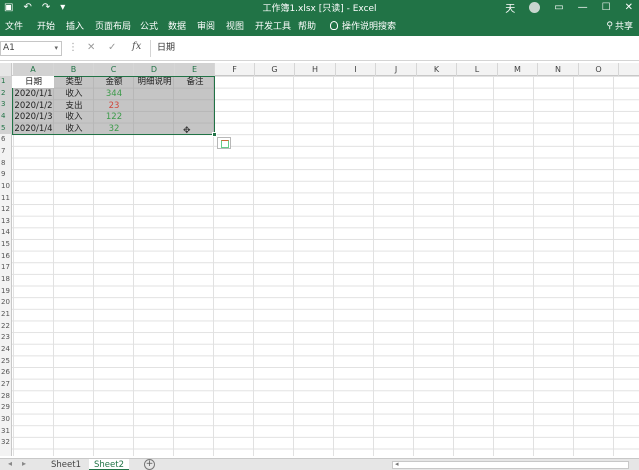 The width and height of the screenshot is (639, 470). What do you see at coordinates (273, 25) in the screenshot?
I see `tab-developer: 开发工具` at bounding box center [273, 25].